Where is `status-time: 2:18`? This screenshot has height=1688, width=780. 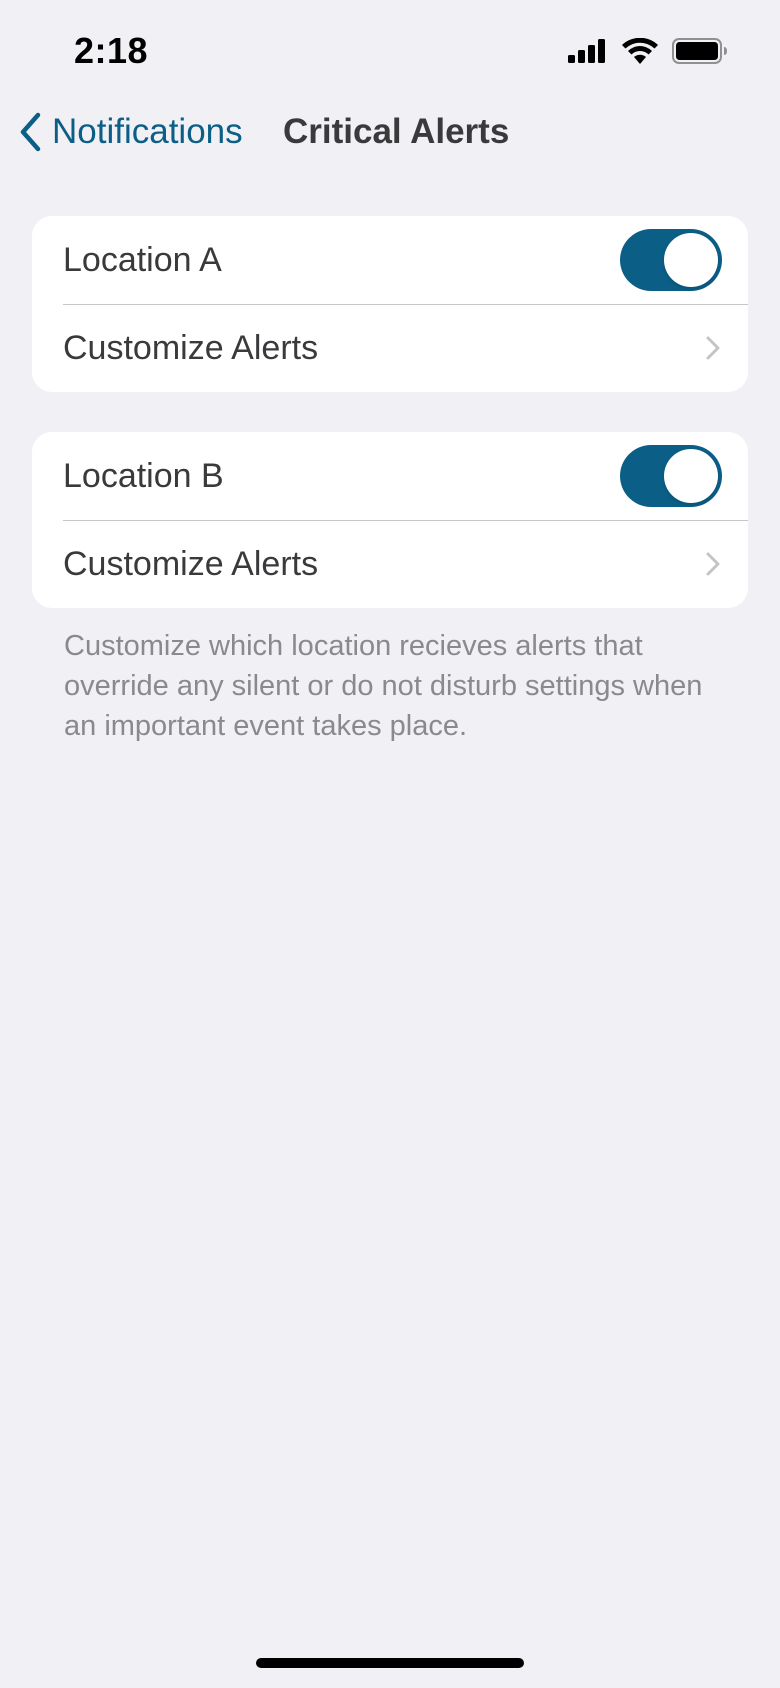 status-time: 2:18 is located at coordinates (111, 50).